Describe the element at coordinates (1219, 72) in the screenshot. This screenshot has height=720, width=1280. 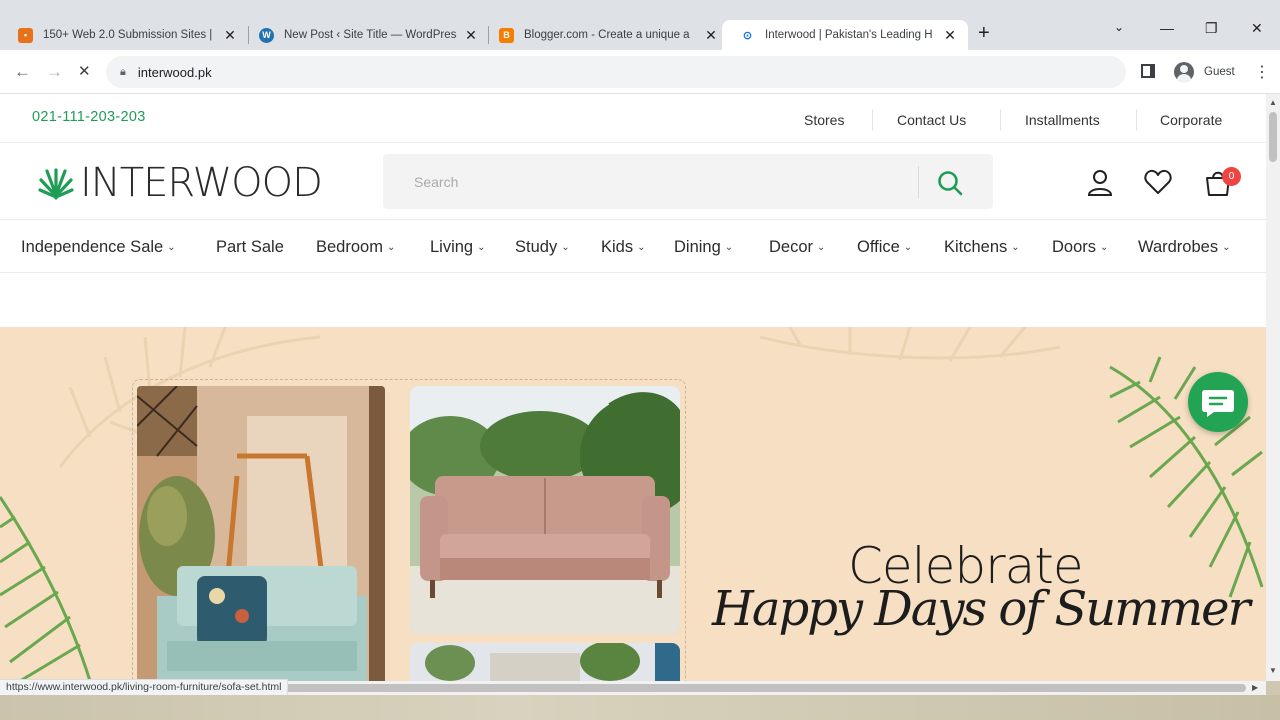
I see `profile-label: Guest` at that location.